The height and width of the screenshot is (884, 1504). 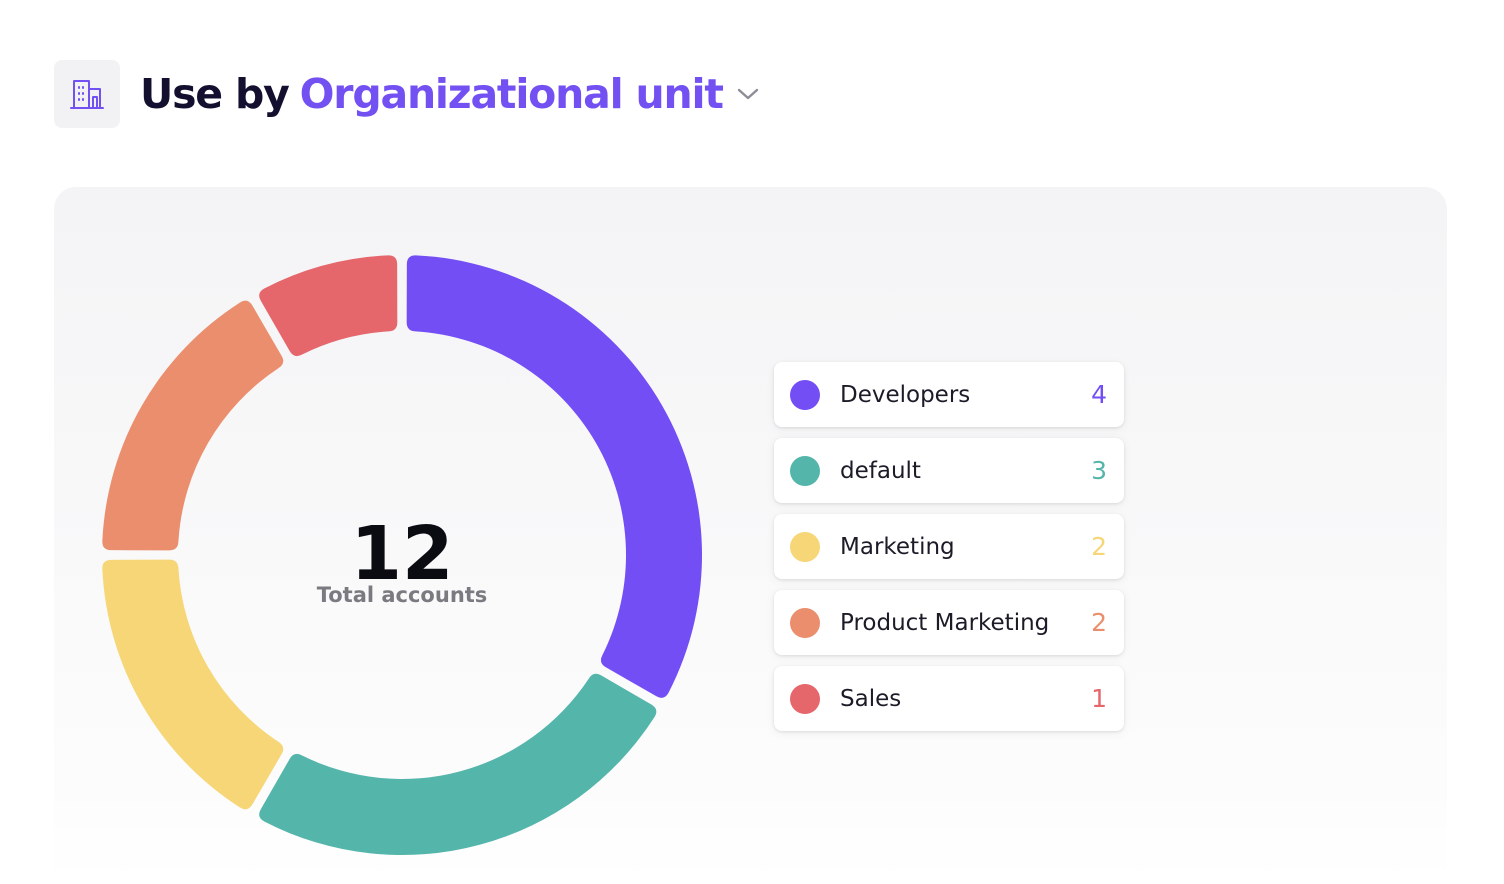 What do you see at coordinates (458, 764) in the screenshot?
I see `donut-slice-default` at bounding box center [458, 764].